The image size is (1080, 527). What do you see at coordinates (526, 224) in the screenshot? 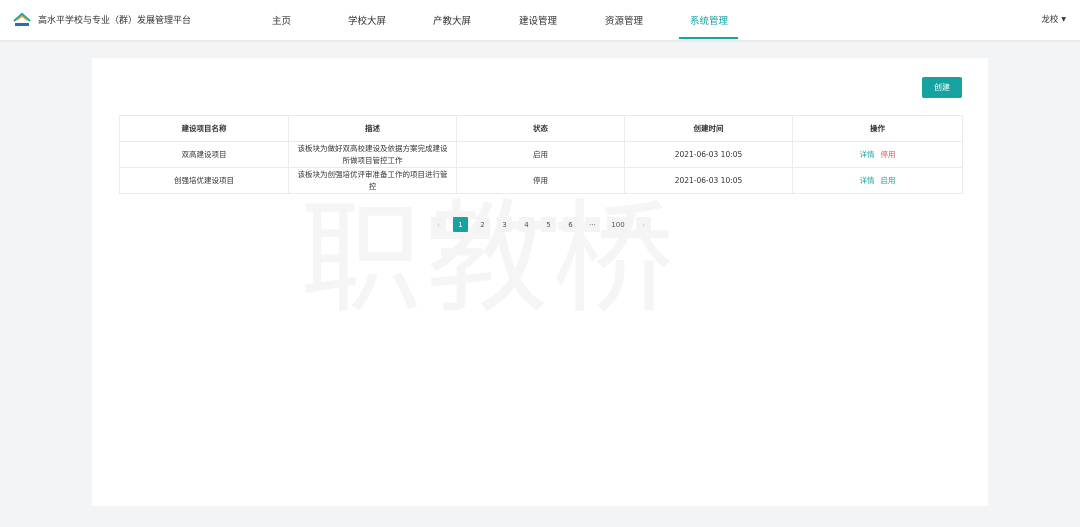
I see `page-button-4: 4` at bounding box center [526, 224].